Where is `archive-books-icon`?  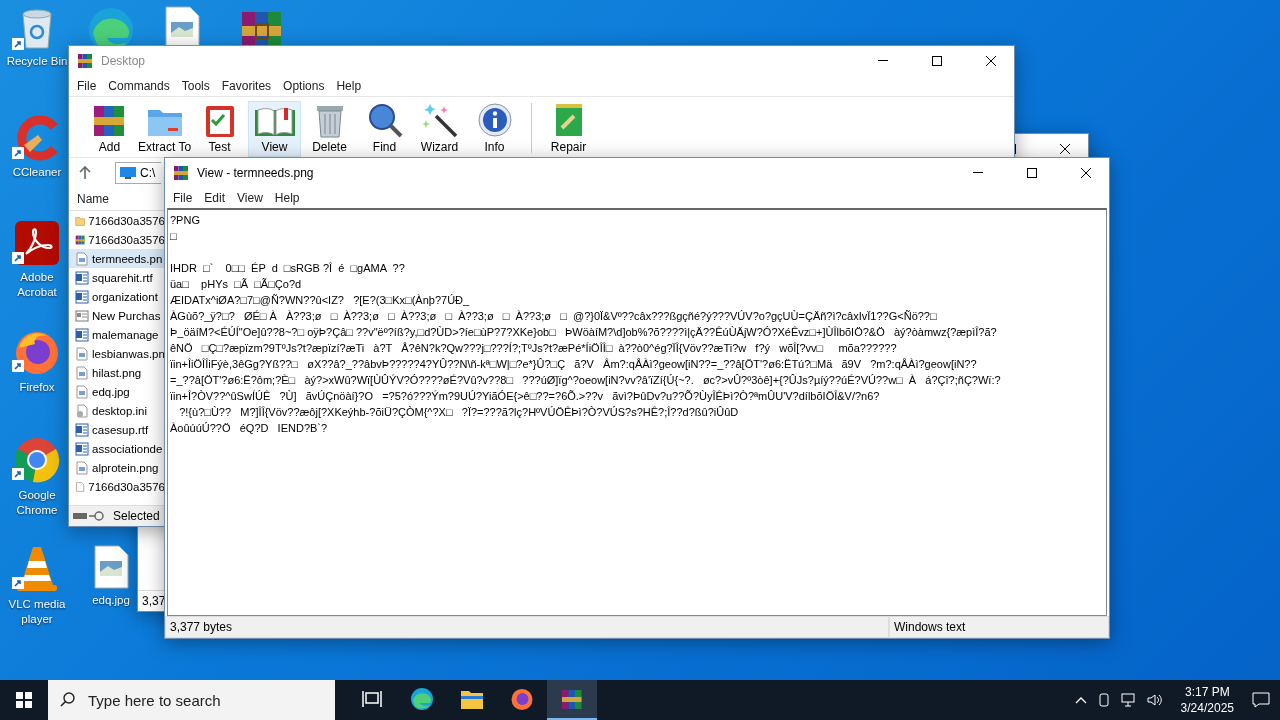
archive-books-icon is located at coordinates (572, 699).